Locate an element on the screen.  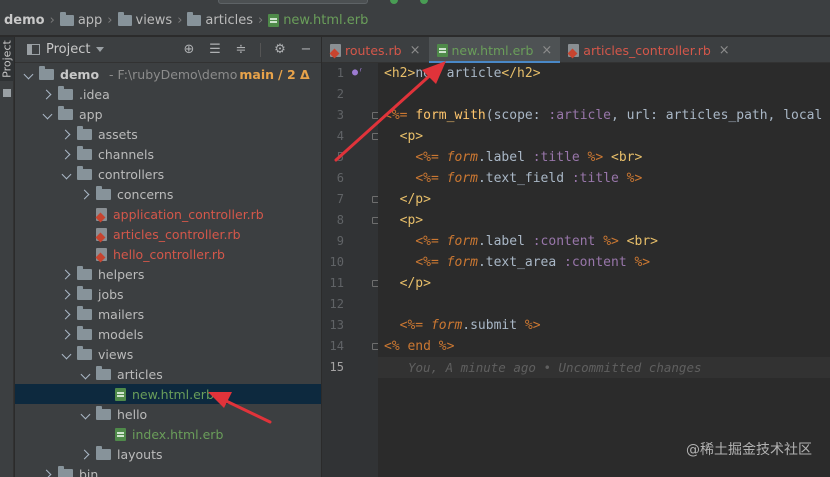
locate-file-icon: ⊕ is located at coordinates (189, 50).